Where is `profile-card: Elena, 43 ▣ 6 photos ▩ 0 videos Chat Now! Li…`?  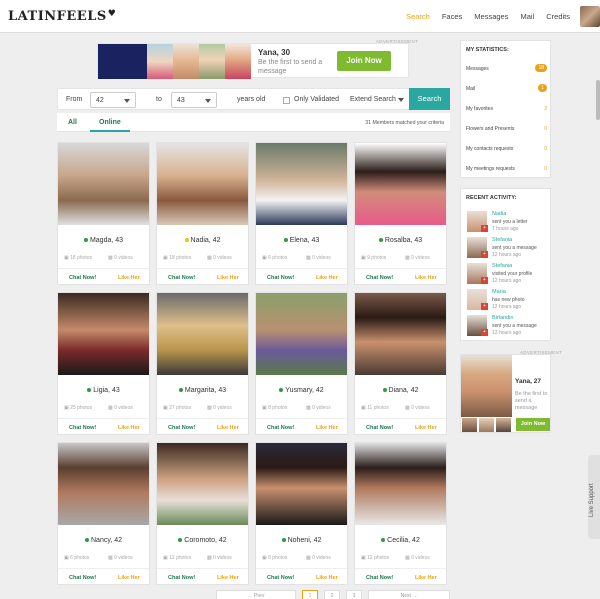 profile-card: Elena, 43 ▣ 6 photos ▩ 0 videos Chat Now! Li… is located at coordinates (301, 213).